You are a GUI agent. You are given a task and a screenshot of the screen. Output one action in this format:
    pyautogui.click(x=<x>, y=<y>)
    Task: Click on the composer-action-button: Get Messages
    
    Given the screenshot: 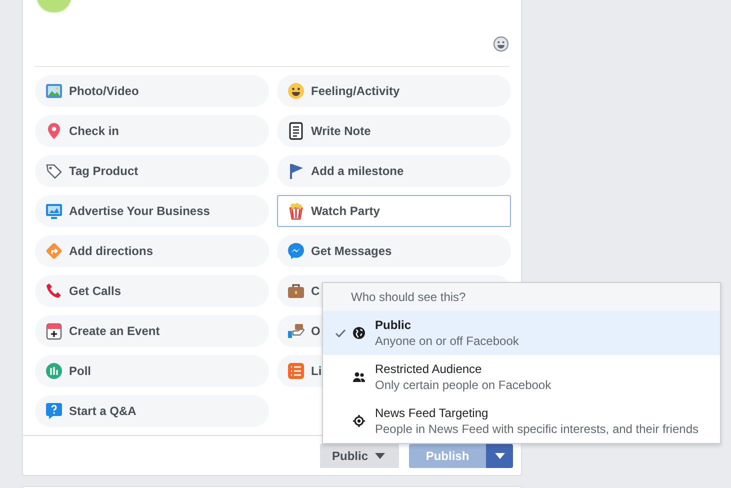 What is the action you would take?
    pyautogui.click(x=394, y=251)
    